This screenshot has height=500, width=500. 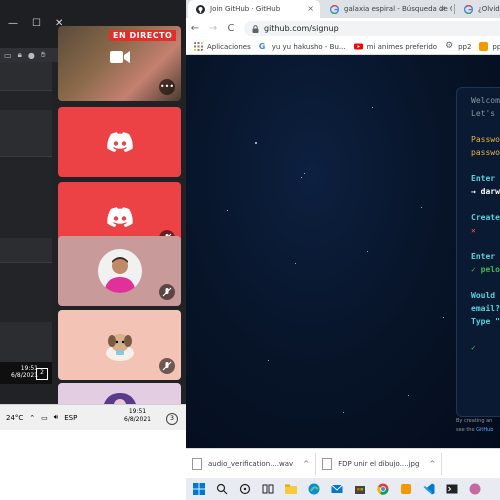 I want to click on tab-github-join: Join GitHub · GitHub ×, so click(x=254, y=9).